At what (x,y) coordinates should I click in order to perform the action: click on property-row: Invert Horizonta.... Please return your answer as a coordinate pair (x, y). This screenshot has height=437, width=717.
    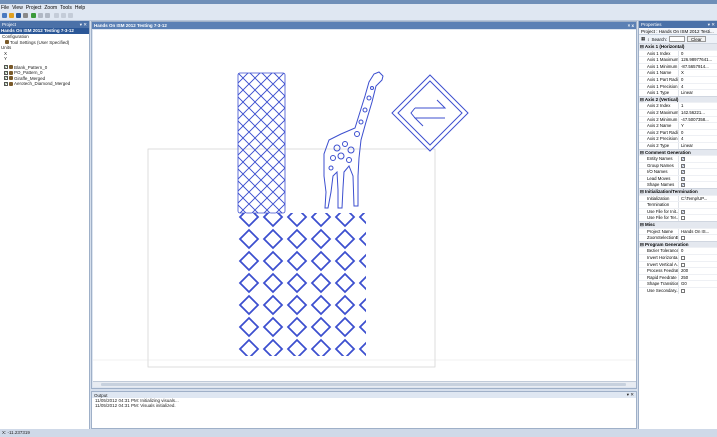
    Looking at the image, I should click on (678, 257).